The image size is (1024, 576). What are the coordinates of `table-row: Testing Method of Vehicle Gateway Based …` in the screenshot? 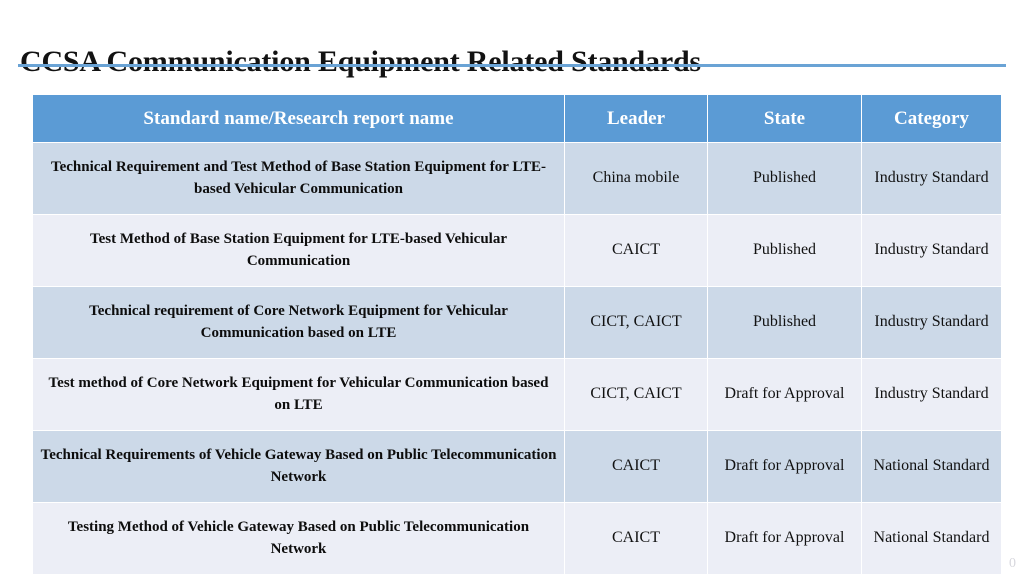 It's located at (517, 538).